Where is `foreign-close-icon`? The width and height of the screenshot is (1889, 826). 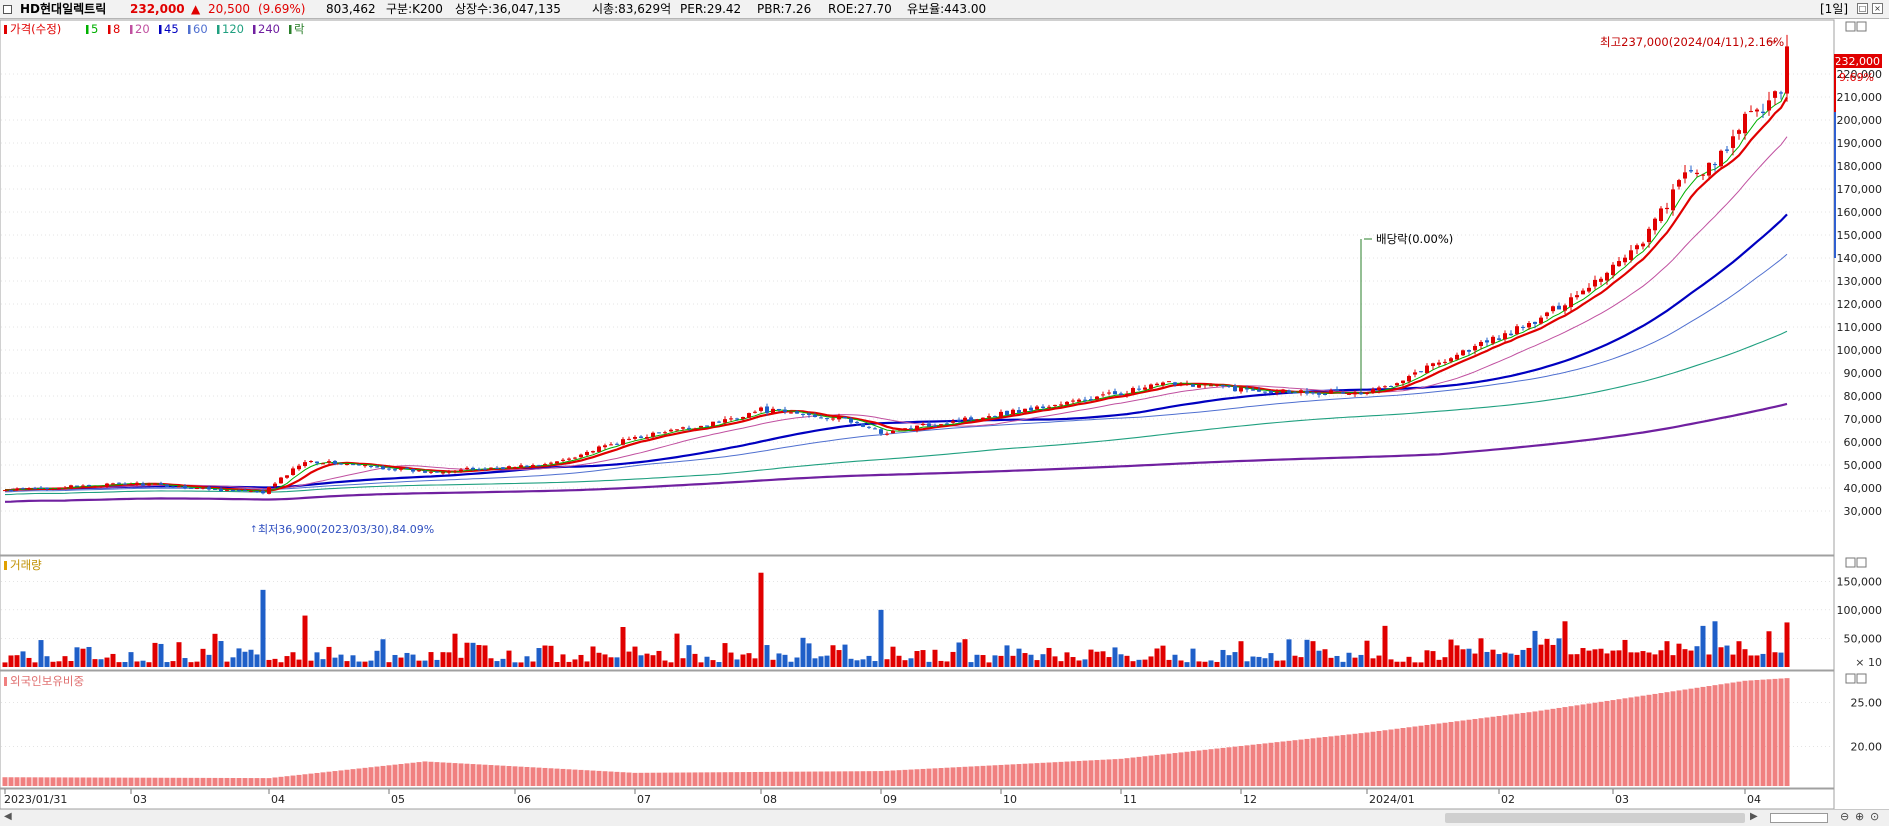
foreign-close-icon is located at coordinates (1861, 678).